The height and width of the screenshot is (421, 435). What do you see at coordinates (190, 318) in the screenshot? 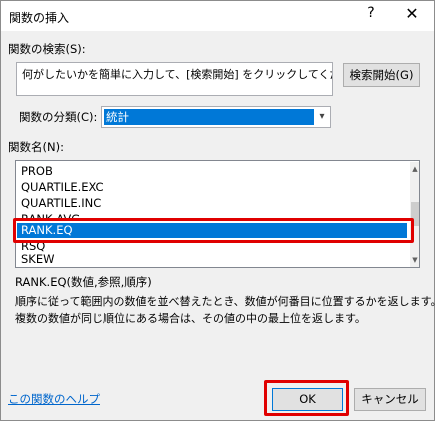
I see `description-line: 複数の数値が同じ順位にある場合は、その値の中の最上位を返します。` at bounding box center [190, 318].